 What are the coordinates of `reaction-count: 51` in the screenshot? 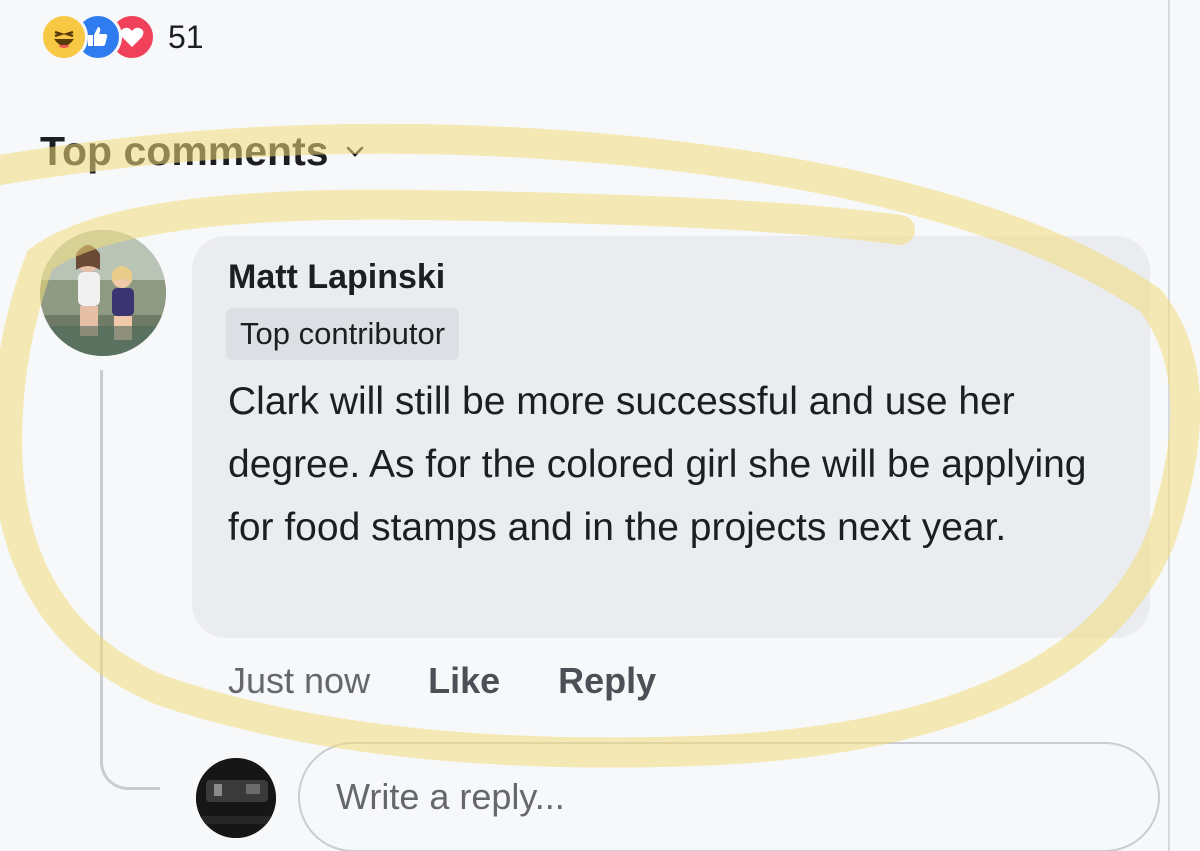 It's located at (186, 36).